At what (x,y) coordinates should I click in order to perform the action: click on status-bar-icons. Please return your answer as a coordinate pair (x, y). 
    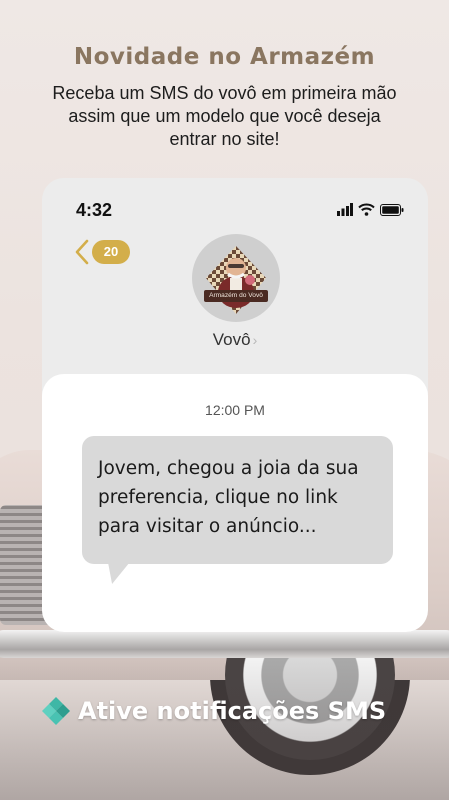
    Looking at the image, I should click on (370, 209).